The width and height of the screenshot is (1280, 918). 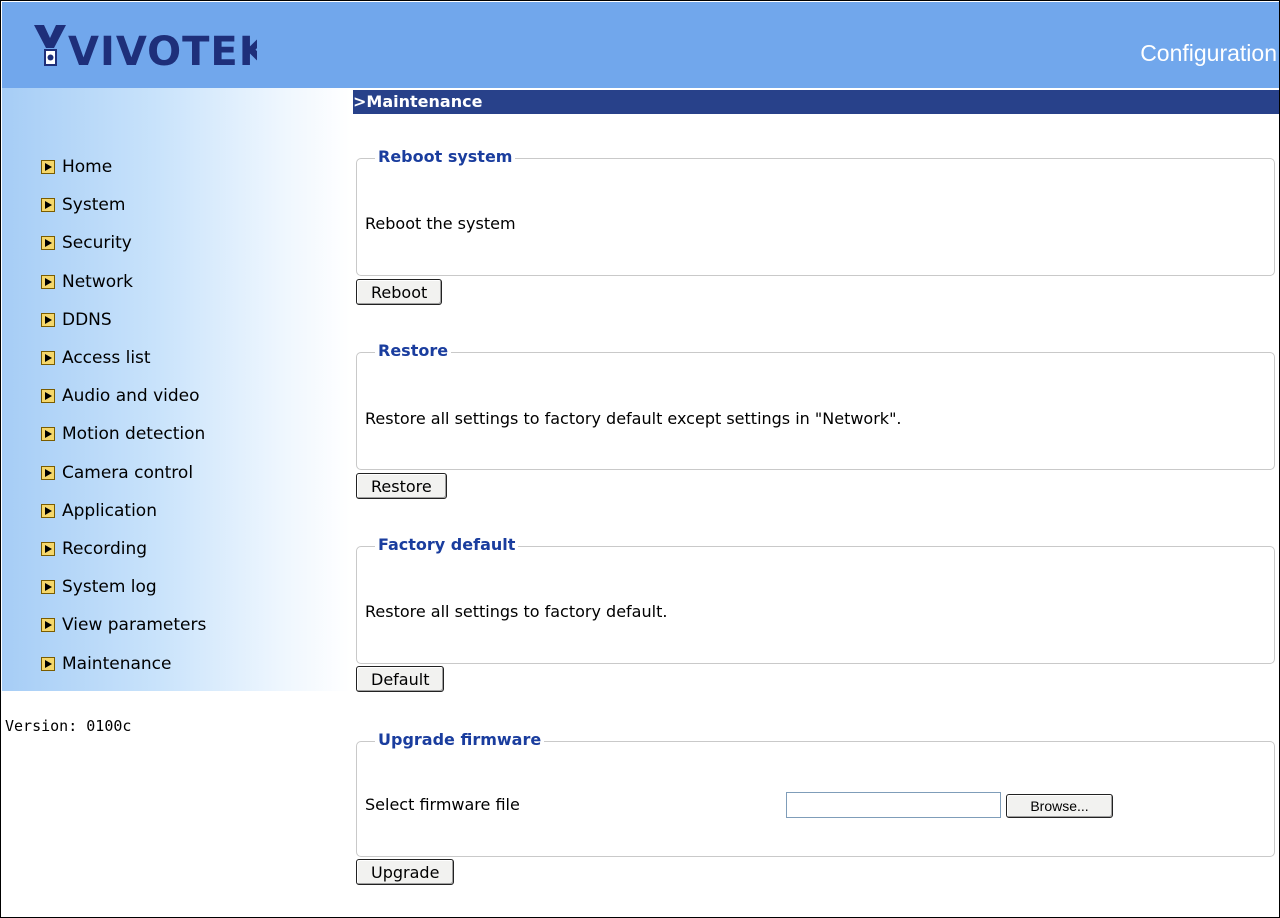 I want to click on sidebar-item-security: Security, so click(x=123, y=243).